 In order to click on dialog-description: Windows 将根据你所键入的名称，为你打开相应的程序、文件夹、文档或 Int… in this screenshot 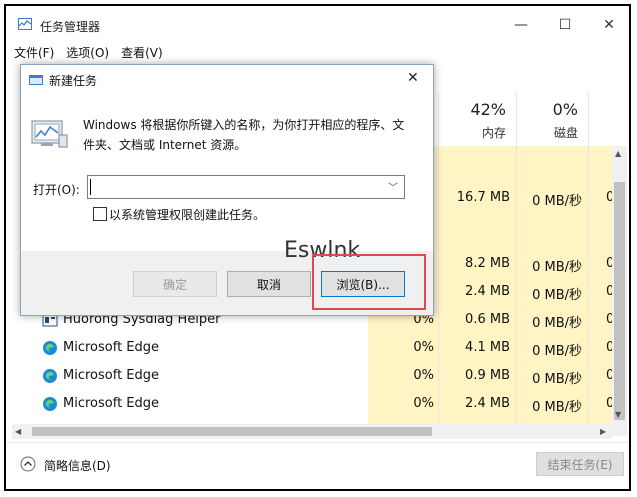, I will do `click(244, 135)`.